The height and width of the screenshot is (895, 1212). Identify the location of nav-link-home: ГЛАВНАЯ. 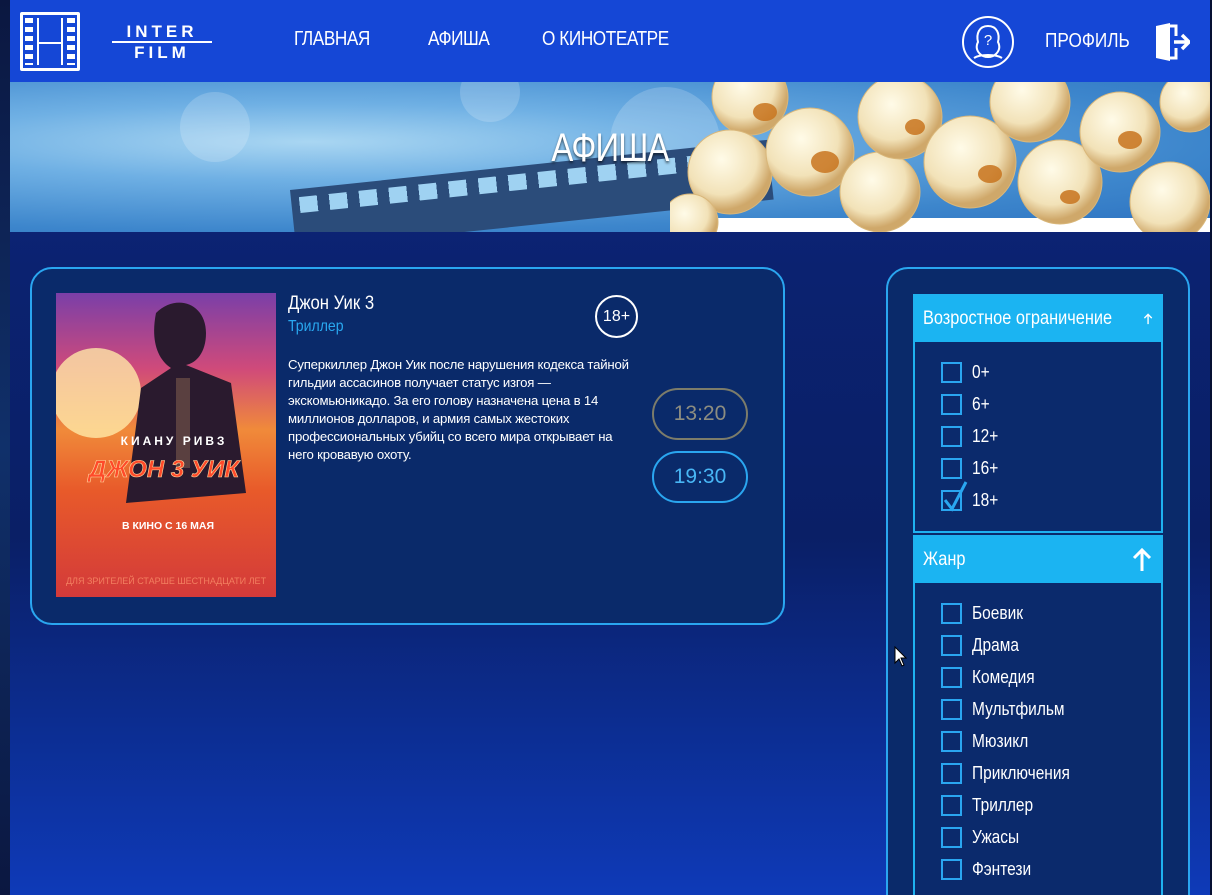
(332, 39).